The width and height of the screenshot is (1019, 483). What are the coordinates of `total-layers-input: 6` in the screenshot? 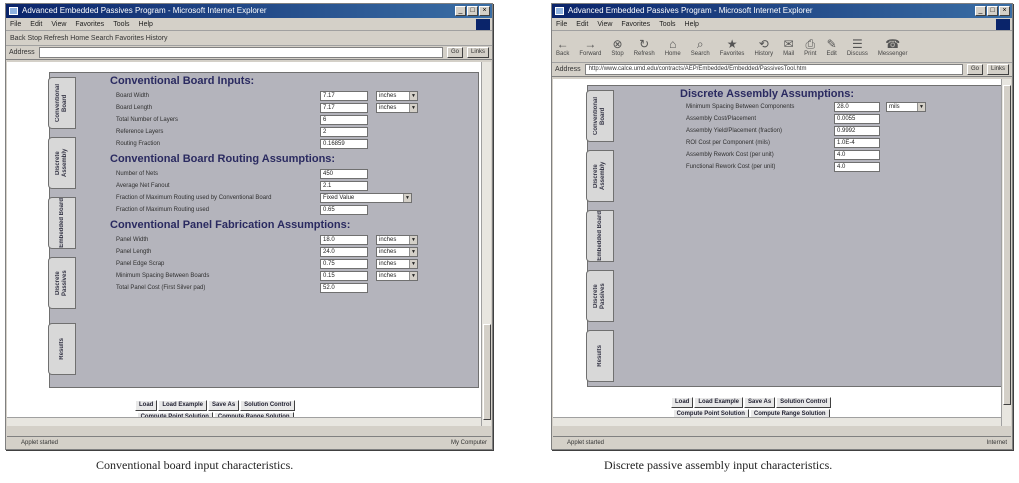 It's located at (344, 120).